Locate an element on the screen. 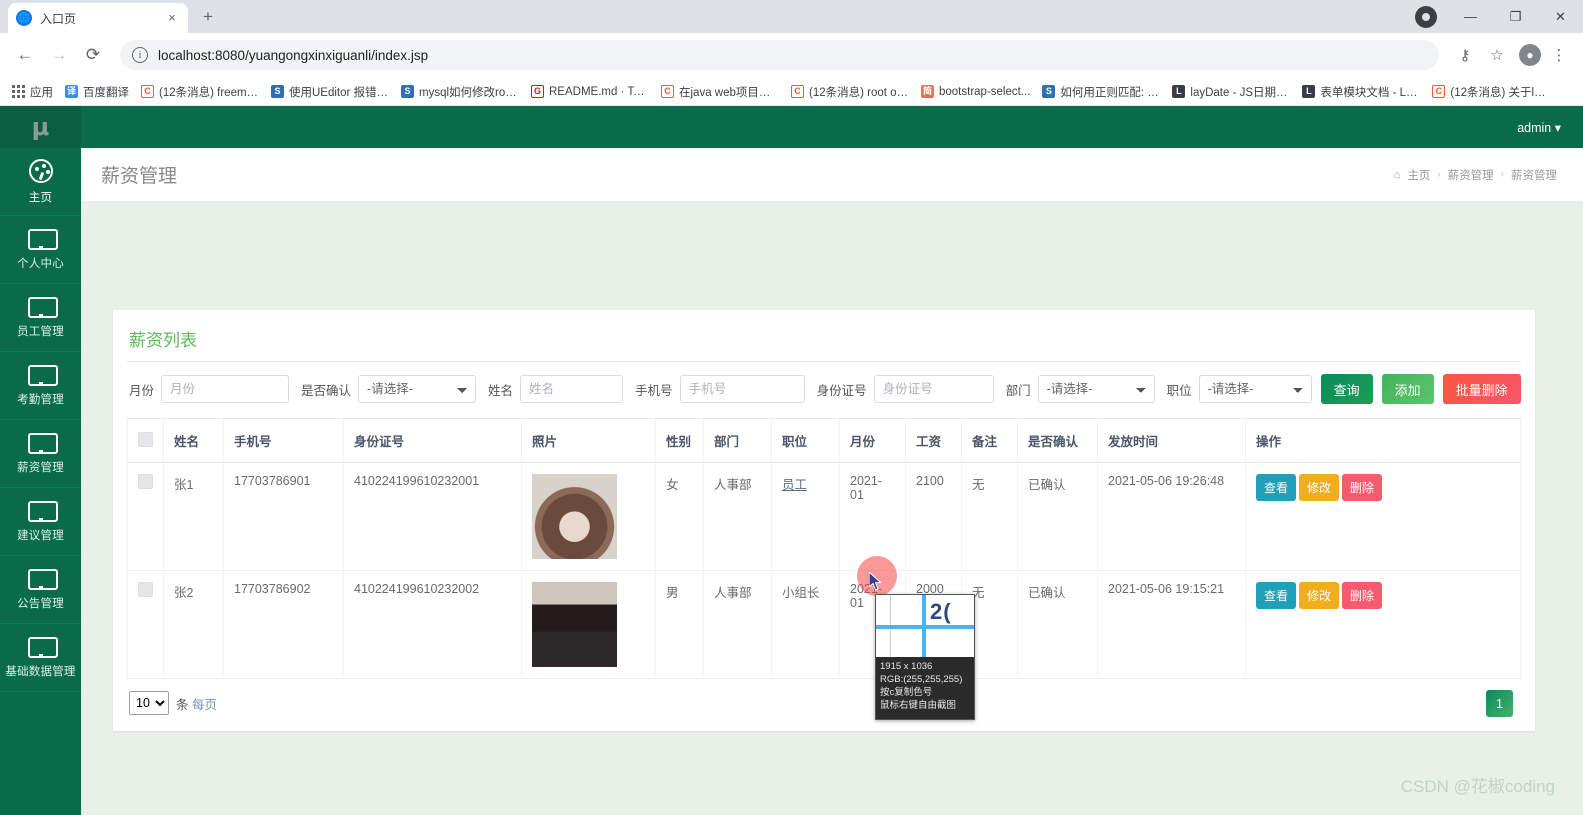 This screenshot has height=815, width=1583. magnifier-sample-text: 2( is located at coordinates (941, 611).